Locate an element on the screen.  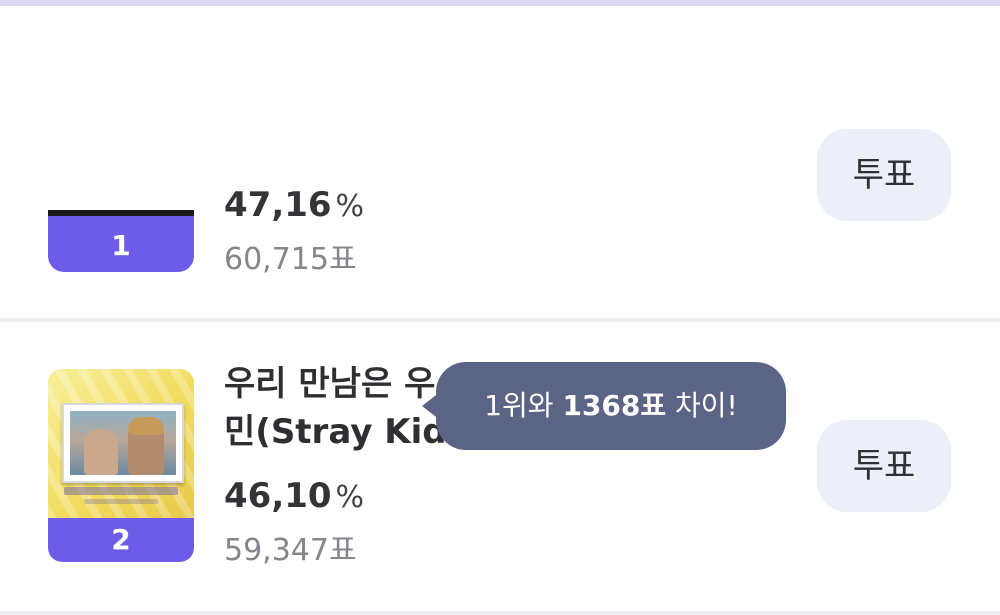
vote-percentage: 46,10% is located at coordinates (294, 496).